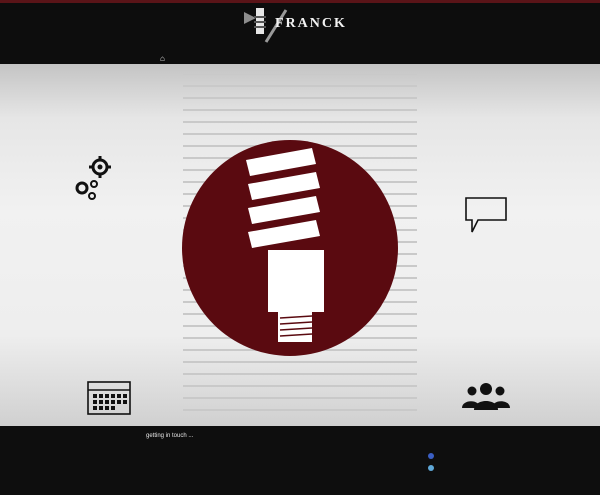 The height and width of the screenshot is (495, 600). I want to click on header-bar: FRANCK ⌂, so click(300, 32).